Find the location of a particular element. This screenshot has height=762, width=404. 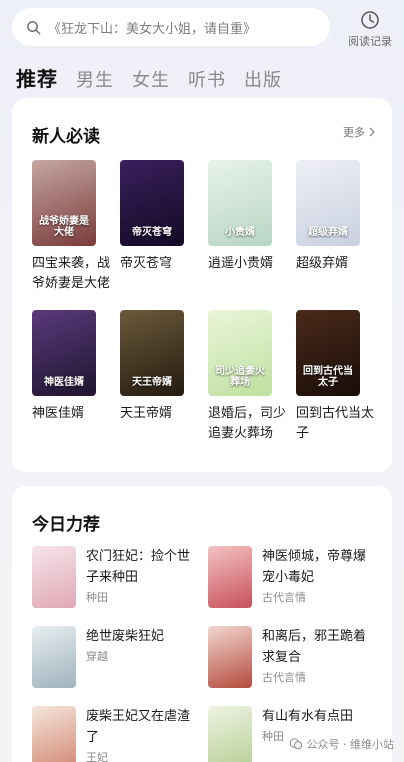

cover-title-text: 司少追妻火葬场 is located at coordinates (240, 377).